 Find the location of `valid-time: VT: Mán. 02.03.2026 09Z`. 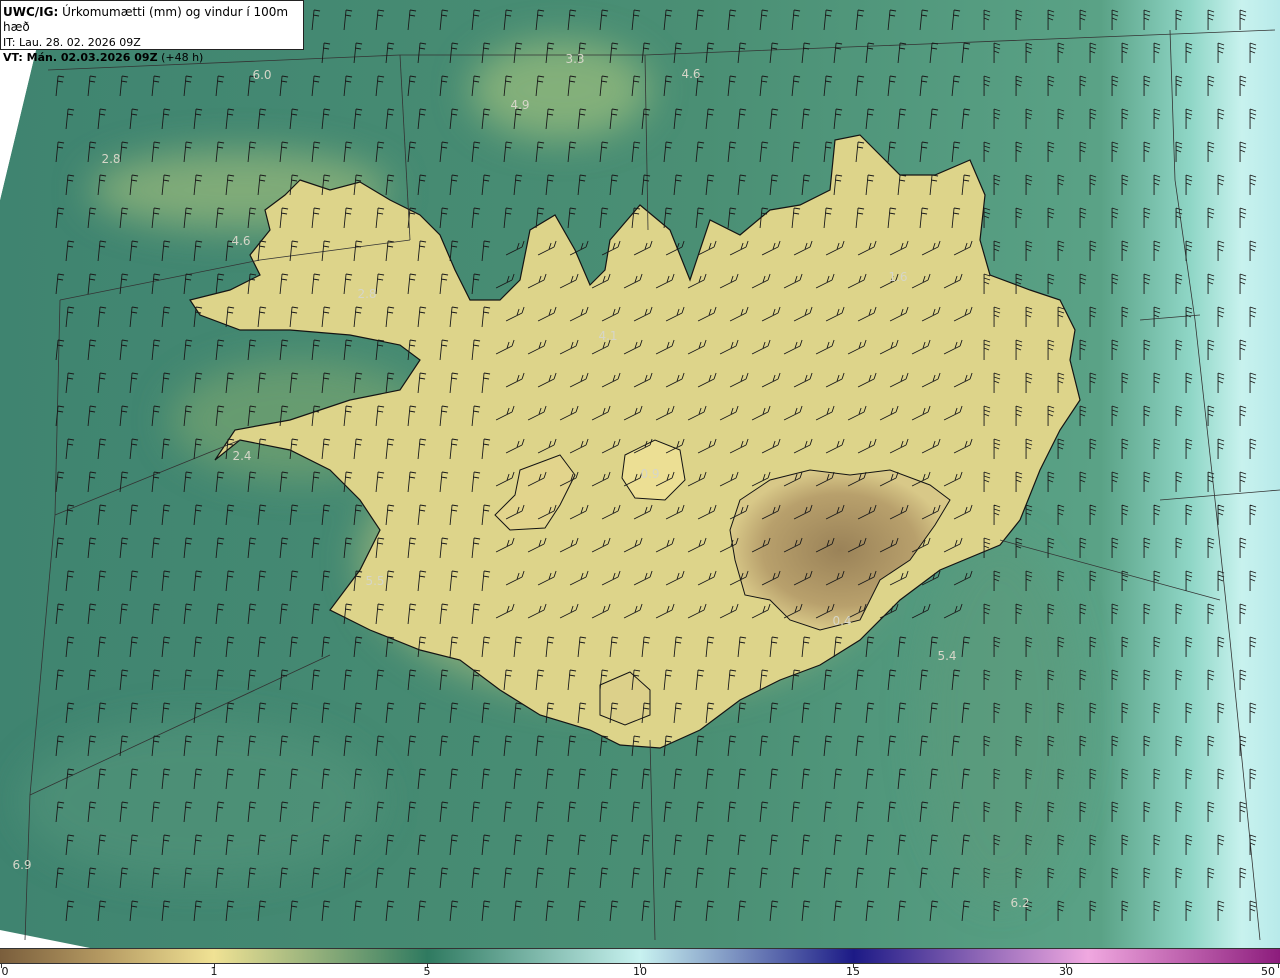

valid-time: VT: Mán. 02.03.2026 09Z is located at coordinates (80, 57).